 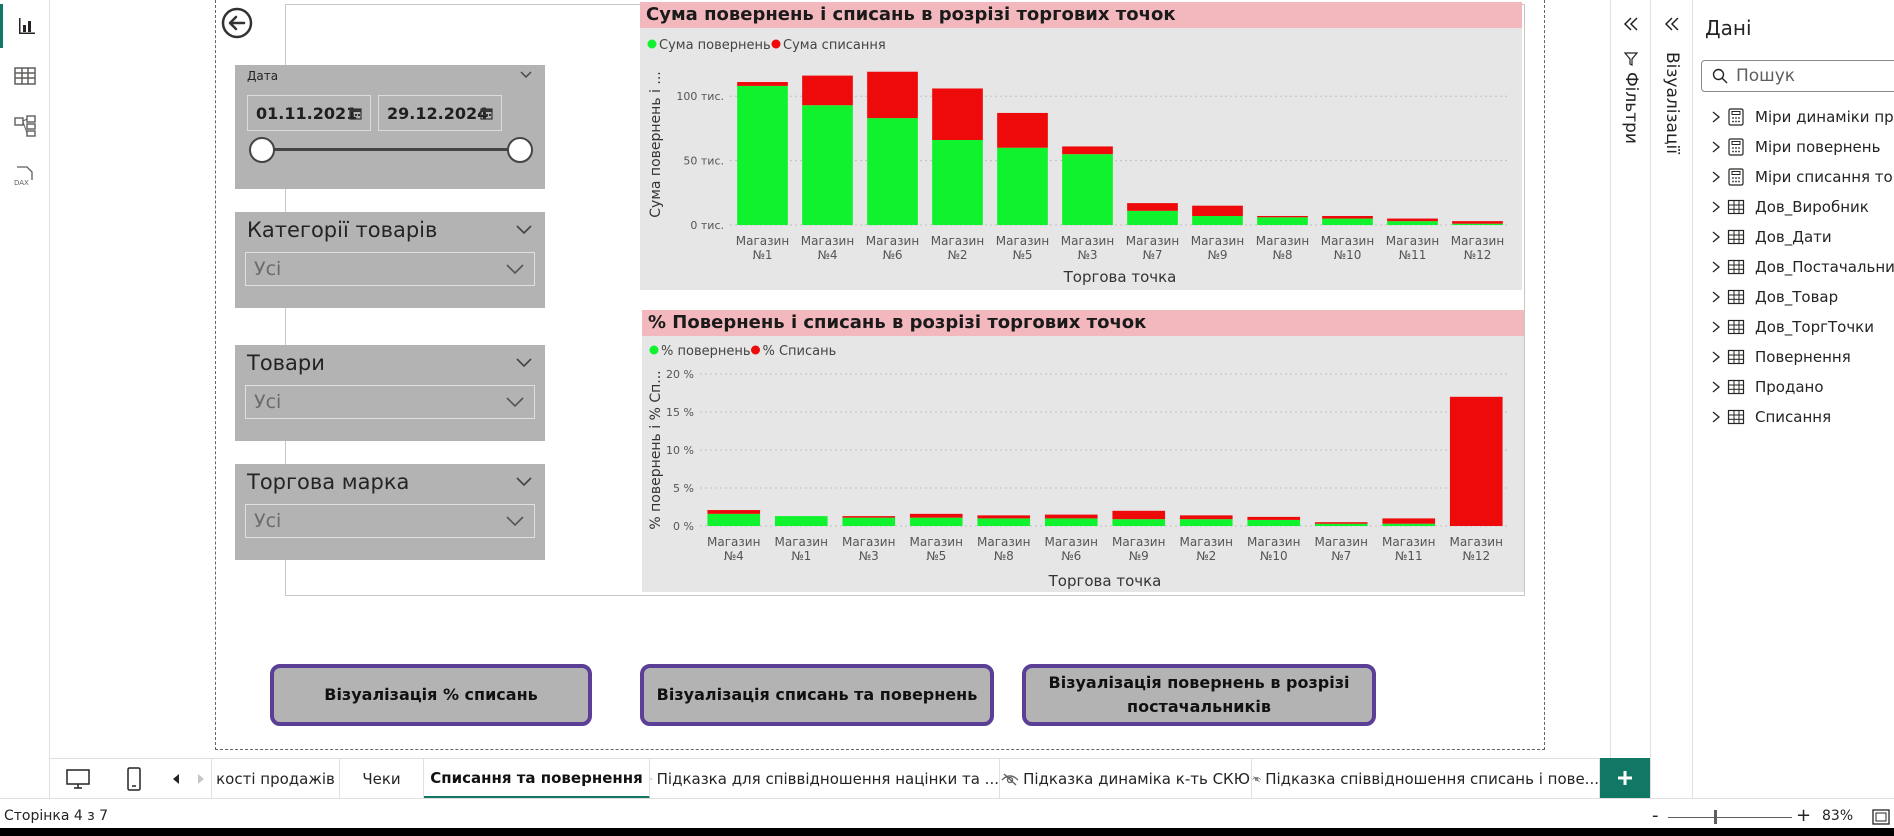 I want to click on tab-tooltip-sku-dynamics: Підказка динаміка к-ть СКЮ, so click(x=1126, y=779).